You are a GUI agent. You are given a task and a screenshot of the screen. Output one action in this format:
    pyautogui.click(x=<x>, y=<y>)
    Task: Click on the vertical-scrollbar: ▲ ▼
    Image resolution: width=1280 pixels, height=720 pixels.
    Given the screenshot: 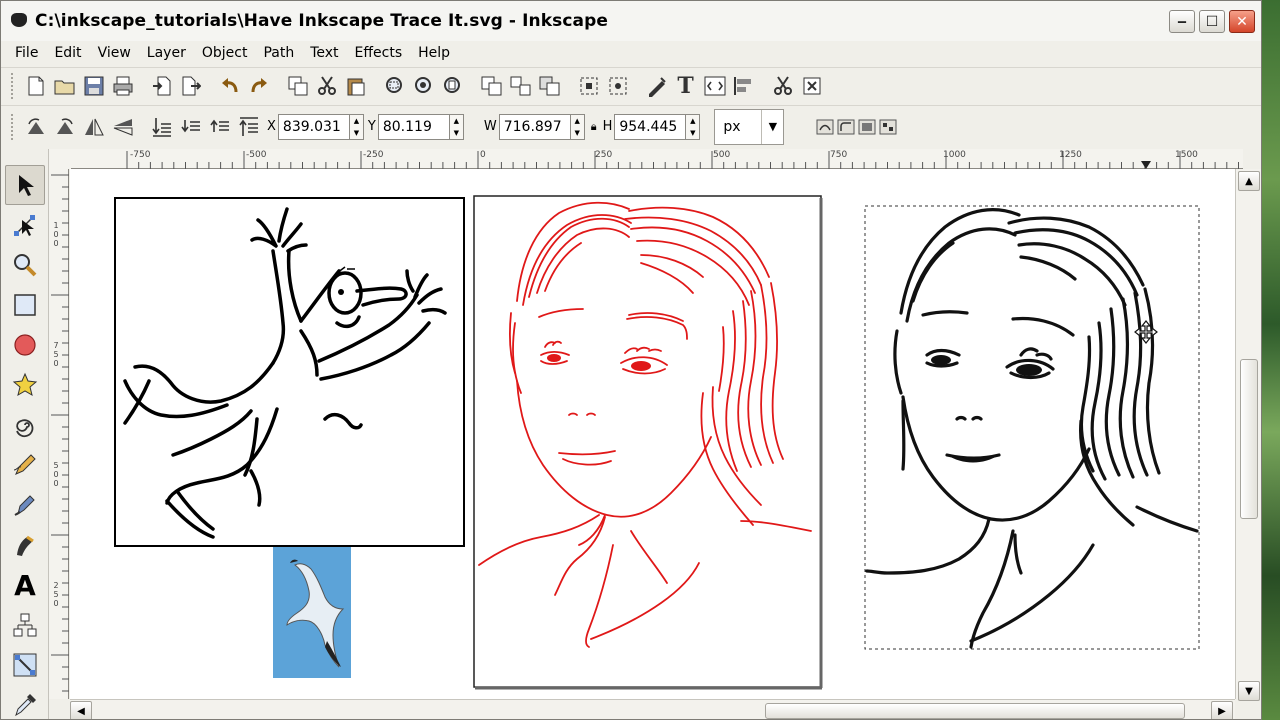 What is the action you would take?
    pyautogui.click(x=1248, y=435)
    